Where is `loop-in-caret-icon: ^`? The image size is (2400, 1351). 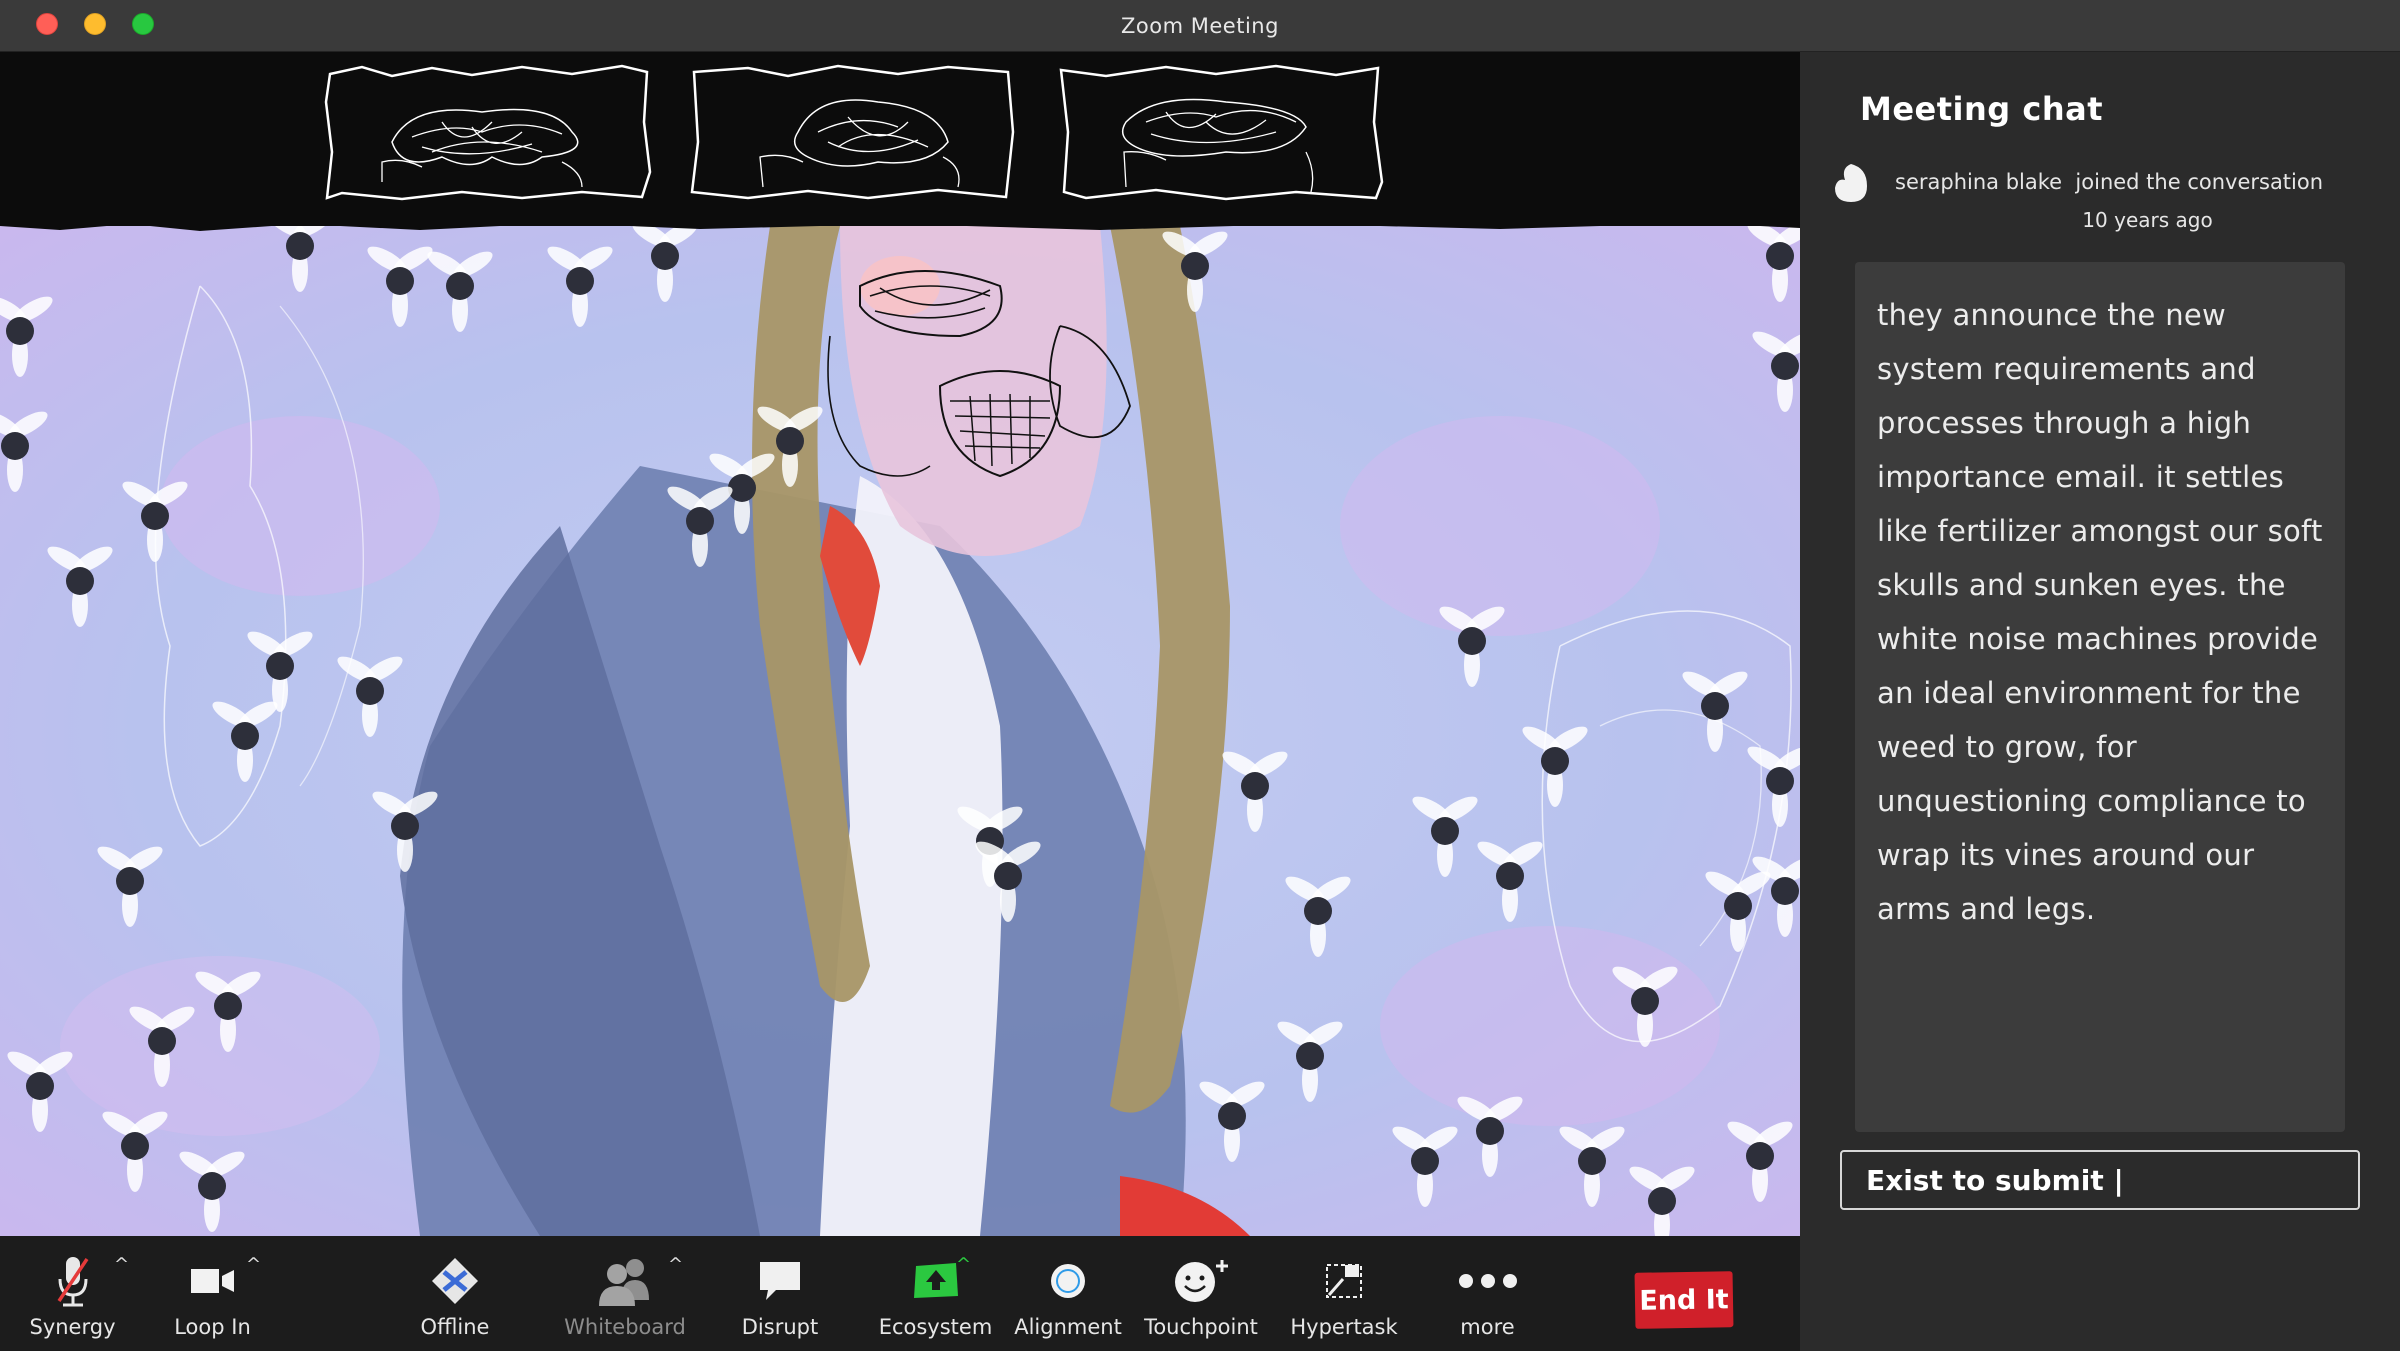 loop-in-caret-icon: ^ is located at coordinates (253, 1264).